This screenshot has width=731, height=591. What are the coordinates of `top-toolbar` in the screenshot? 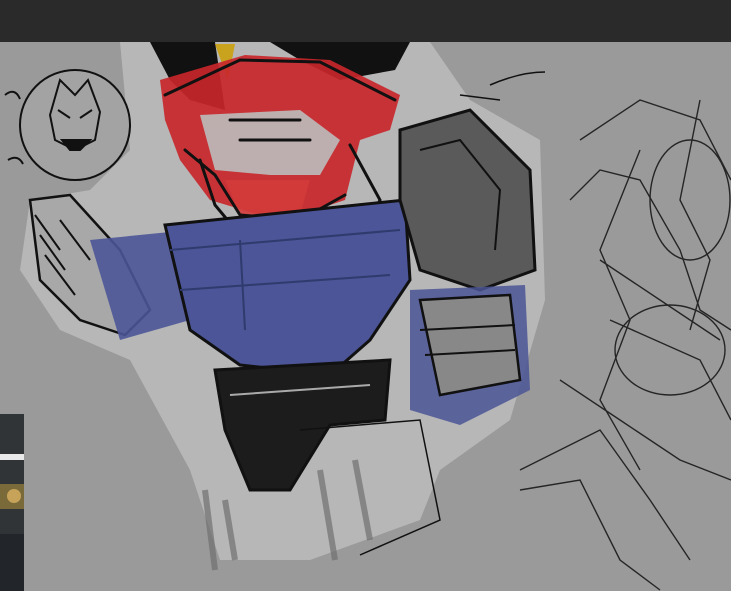 It's located at (365, 21).